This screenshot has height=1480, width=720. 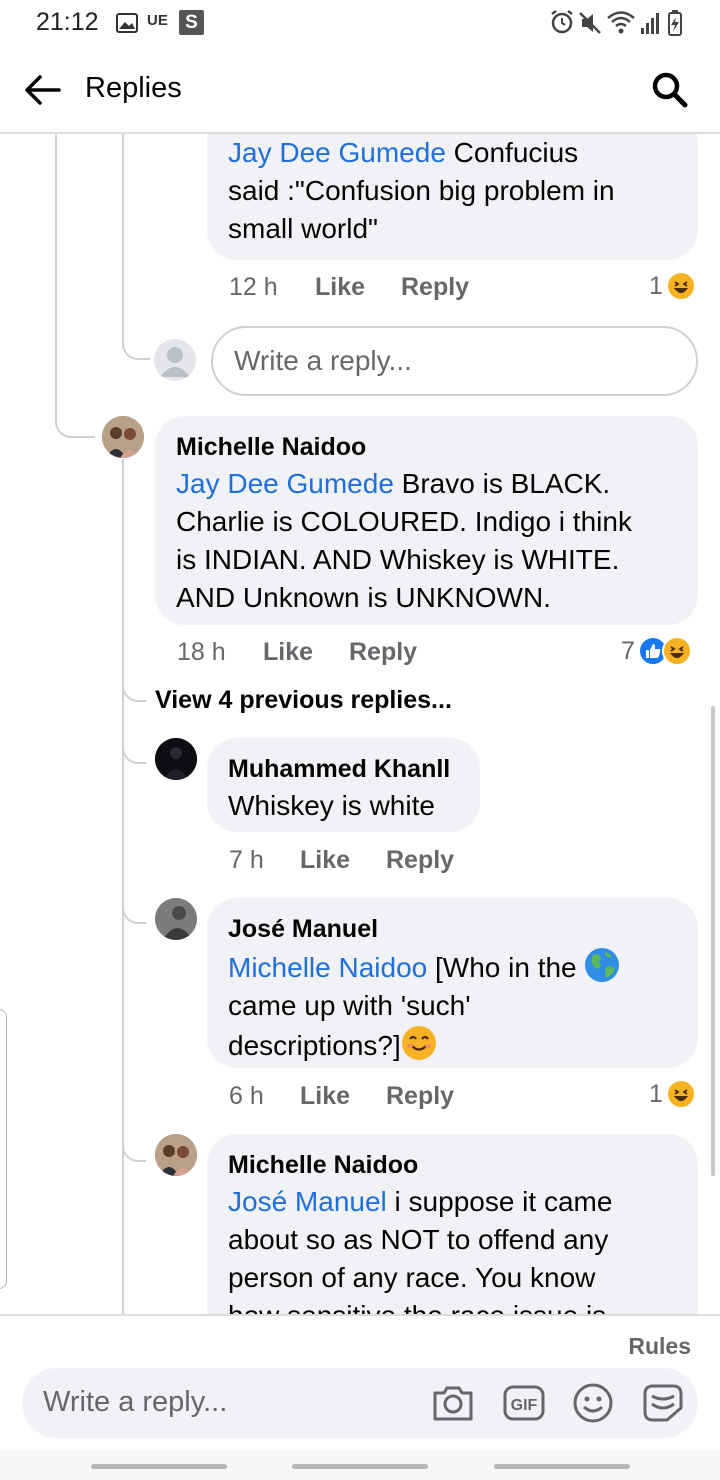 I want to click on comment-actions: 6 h Like Reply, so click(x=379, y=1096).